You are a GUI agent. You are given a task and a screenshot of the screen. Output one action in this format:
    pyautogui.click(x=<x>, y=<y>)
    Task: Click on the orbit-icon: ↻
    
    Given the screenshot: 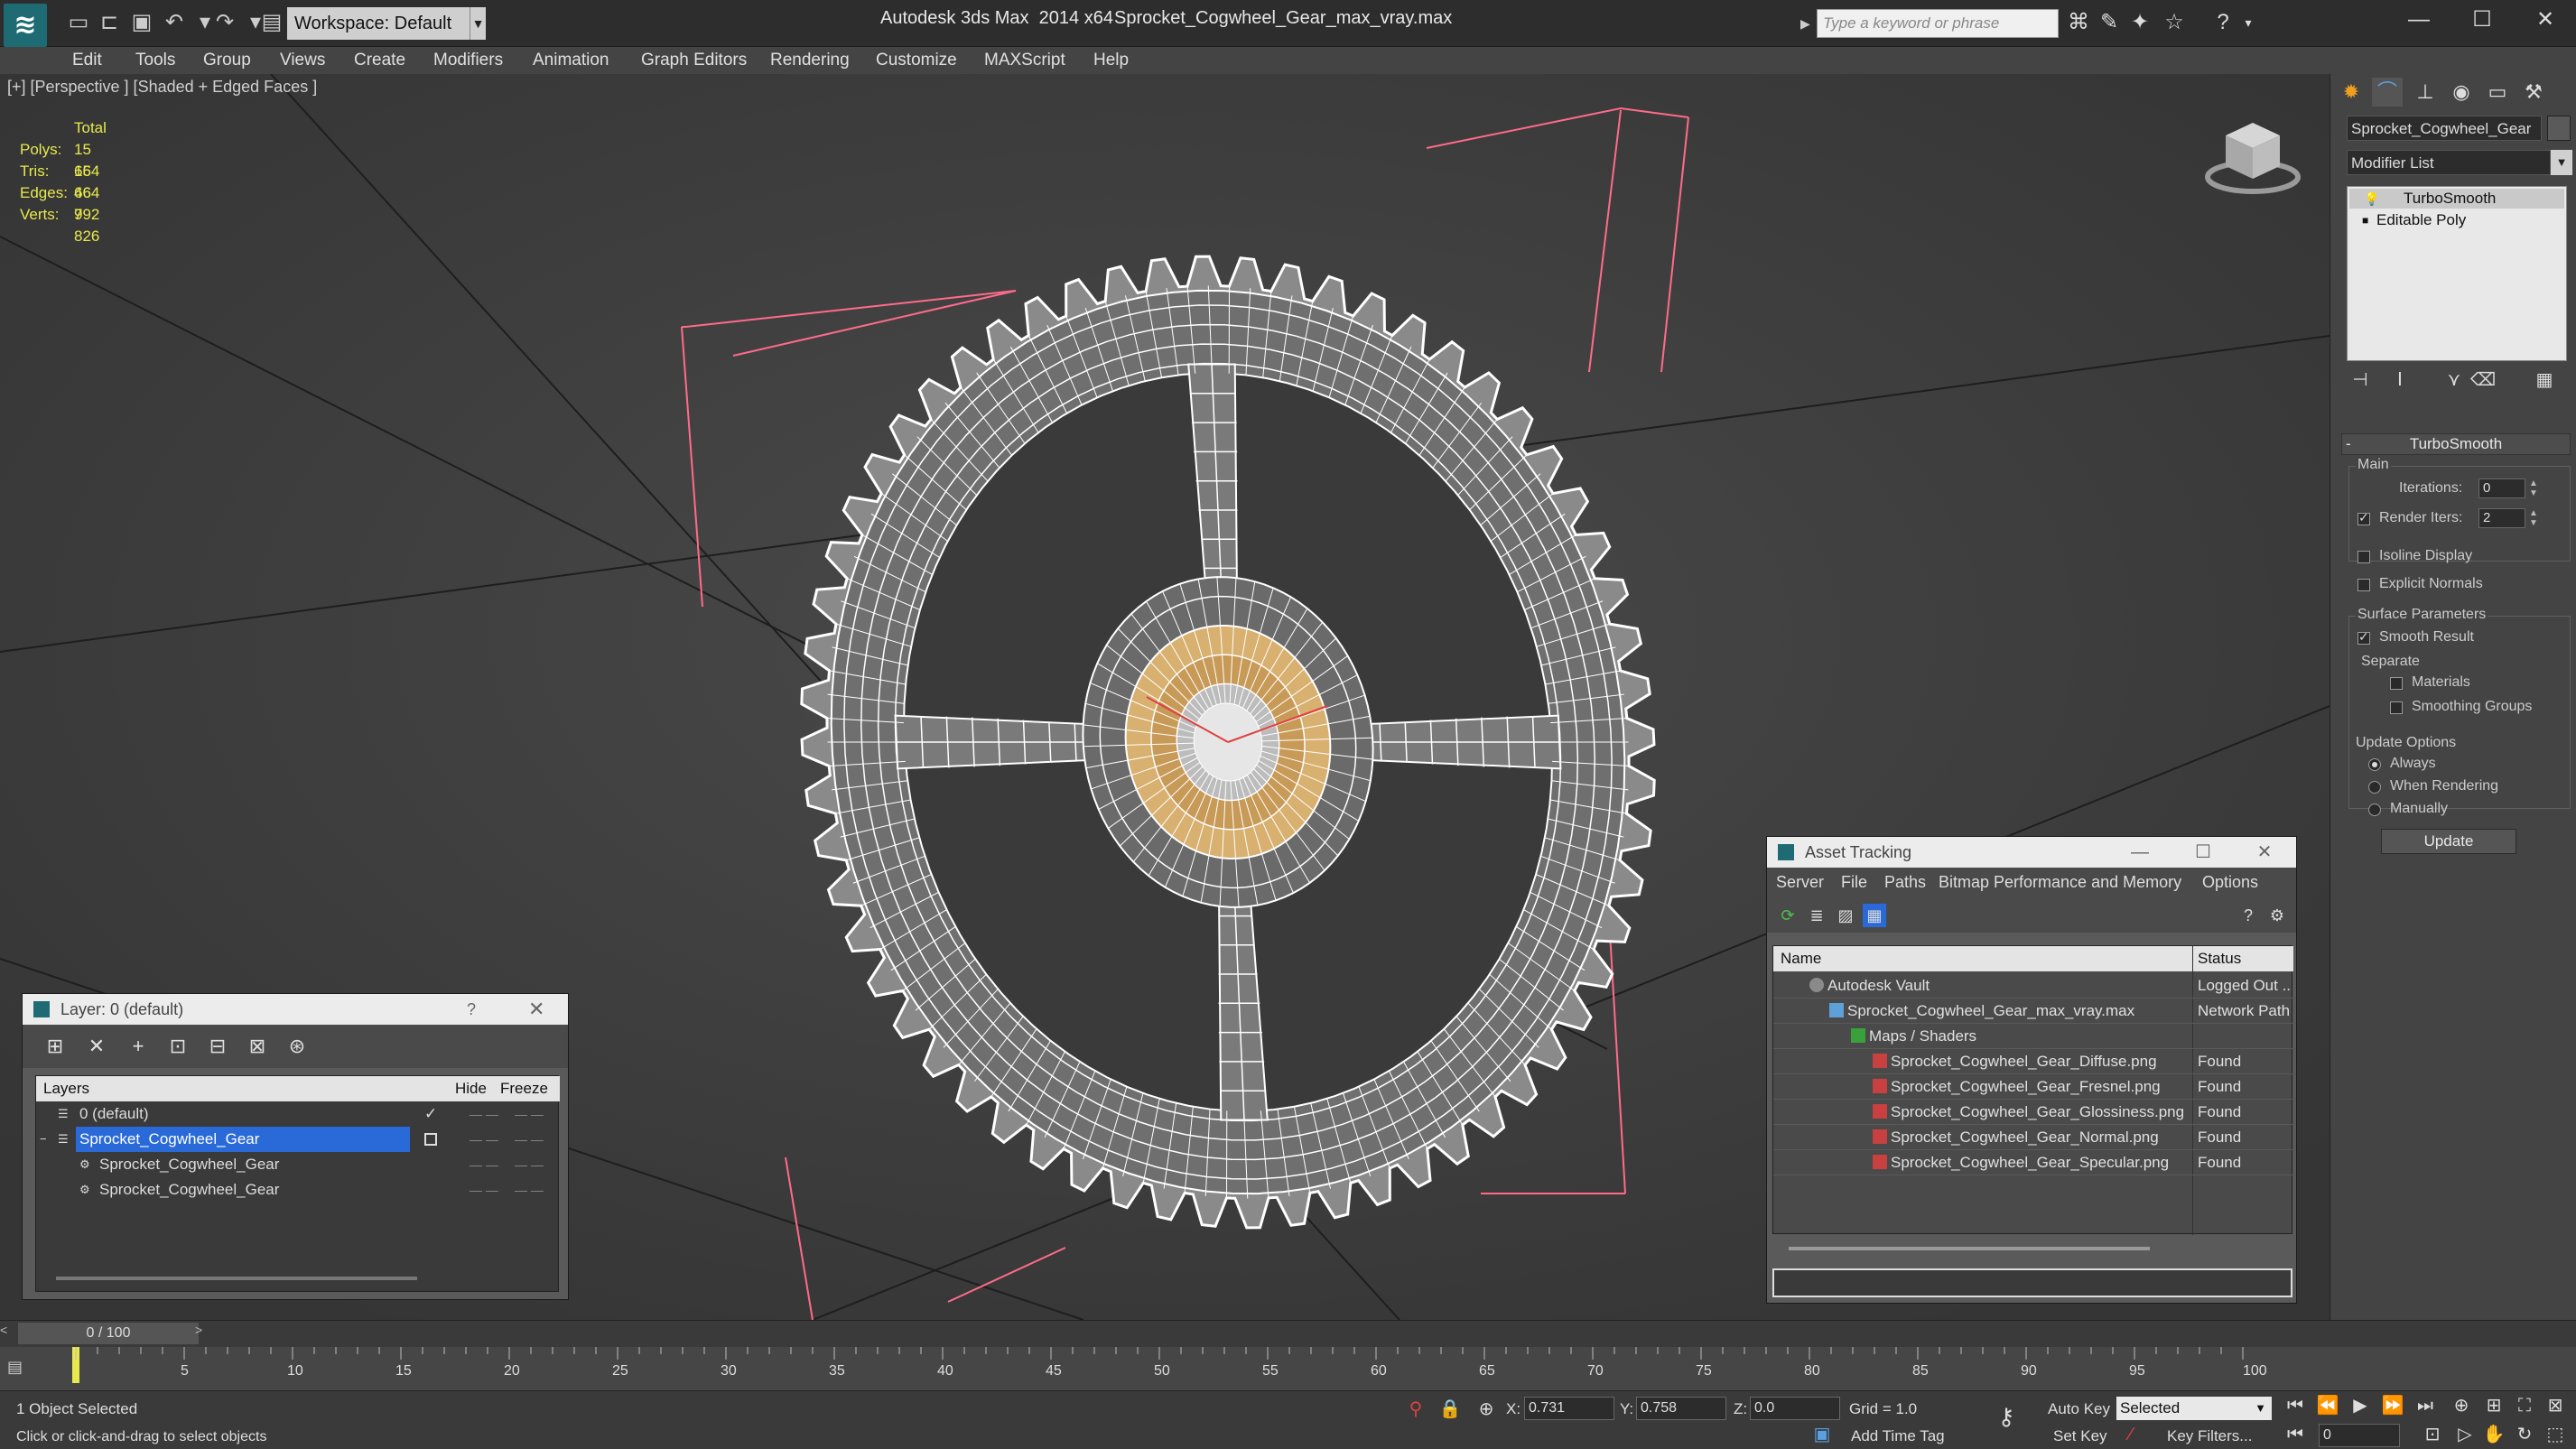 What is the action you would take?
    pyautogui.click(x=2524, y=1434)
    